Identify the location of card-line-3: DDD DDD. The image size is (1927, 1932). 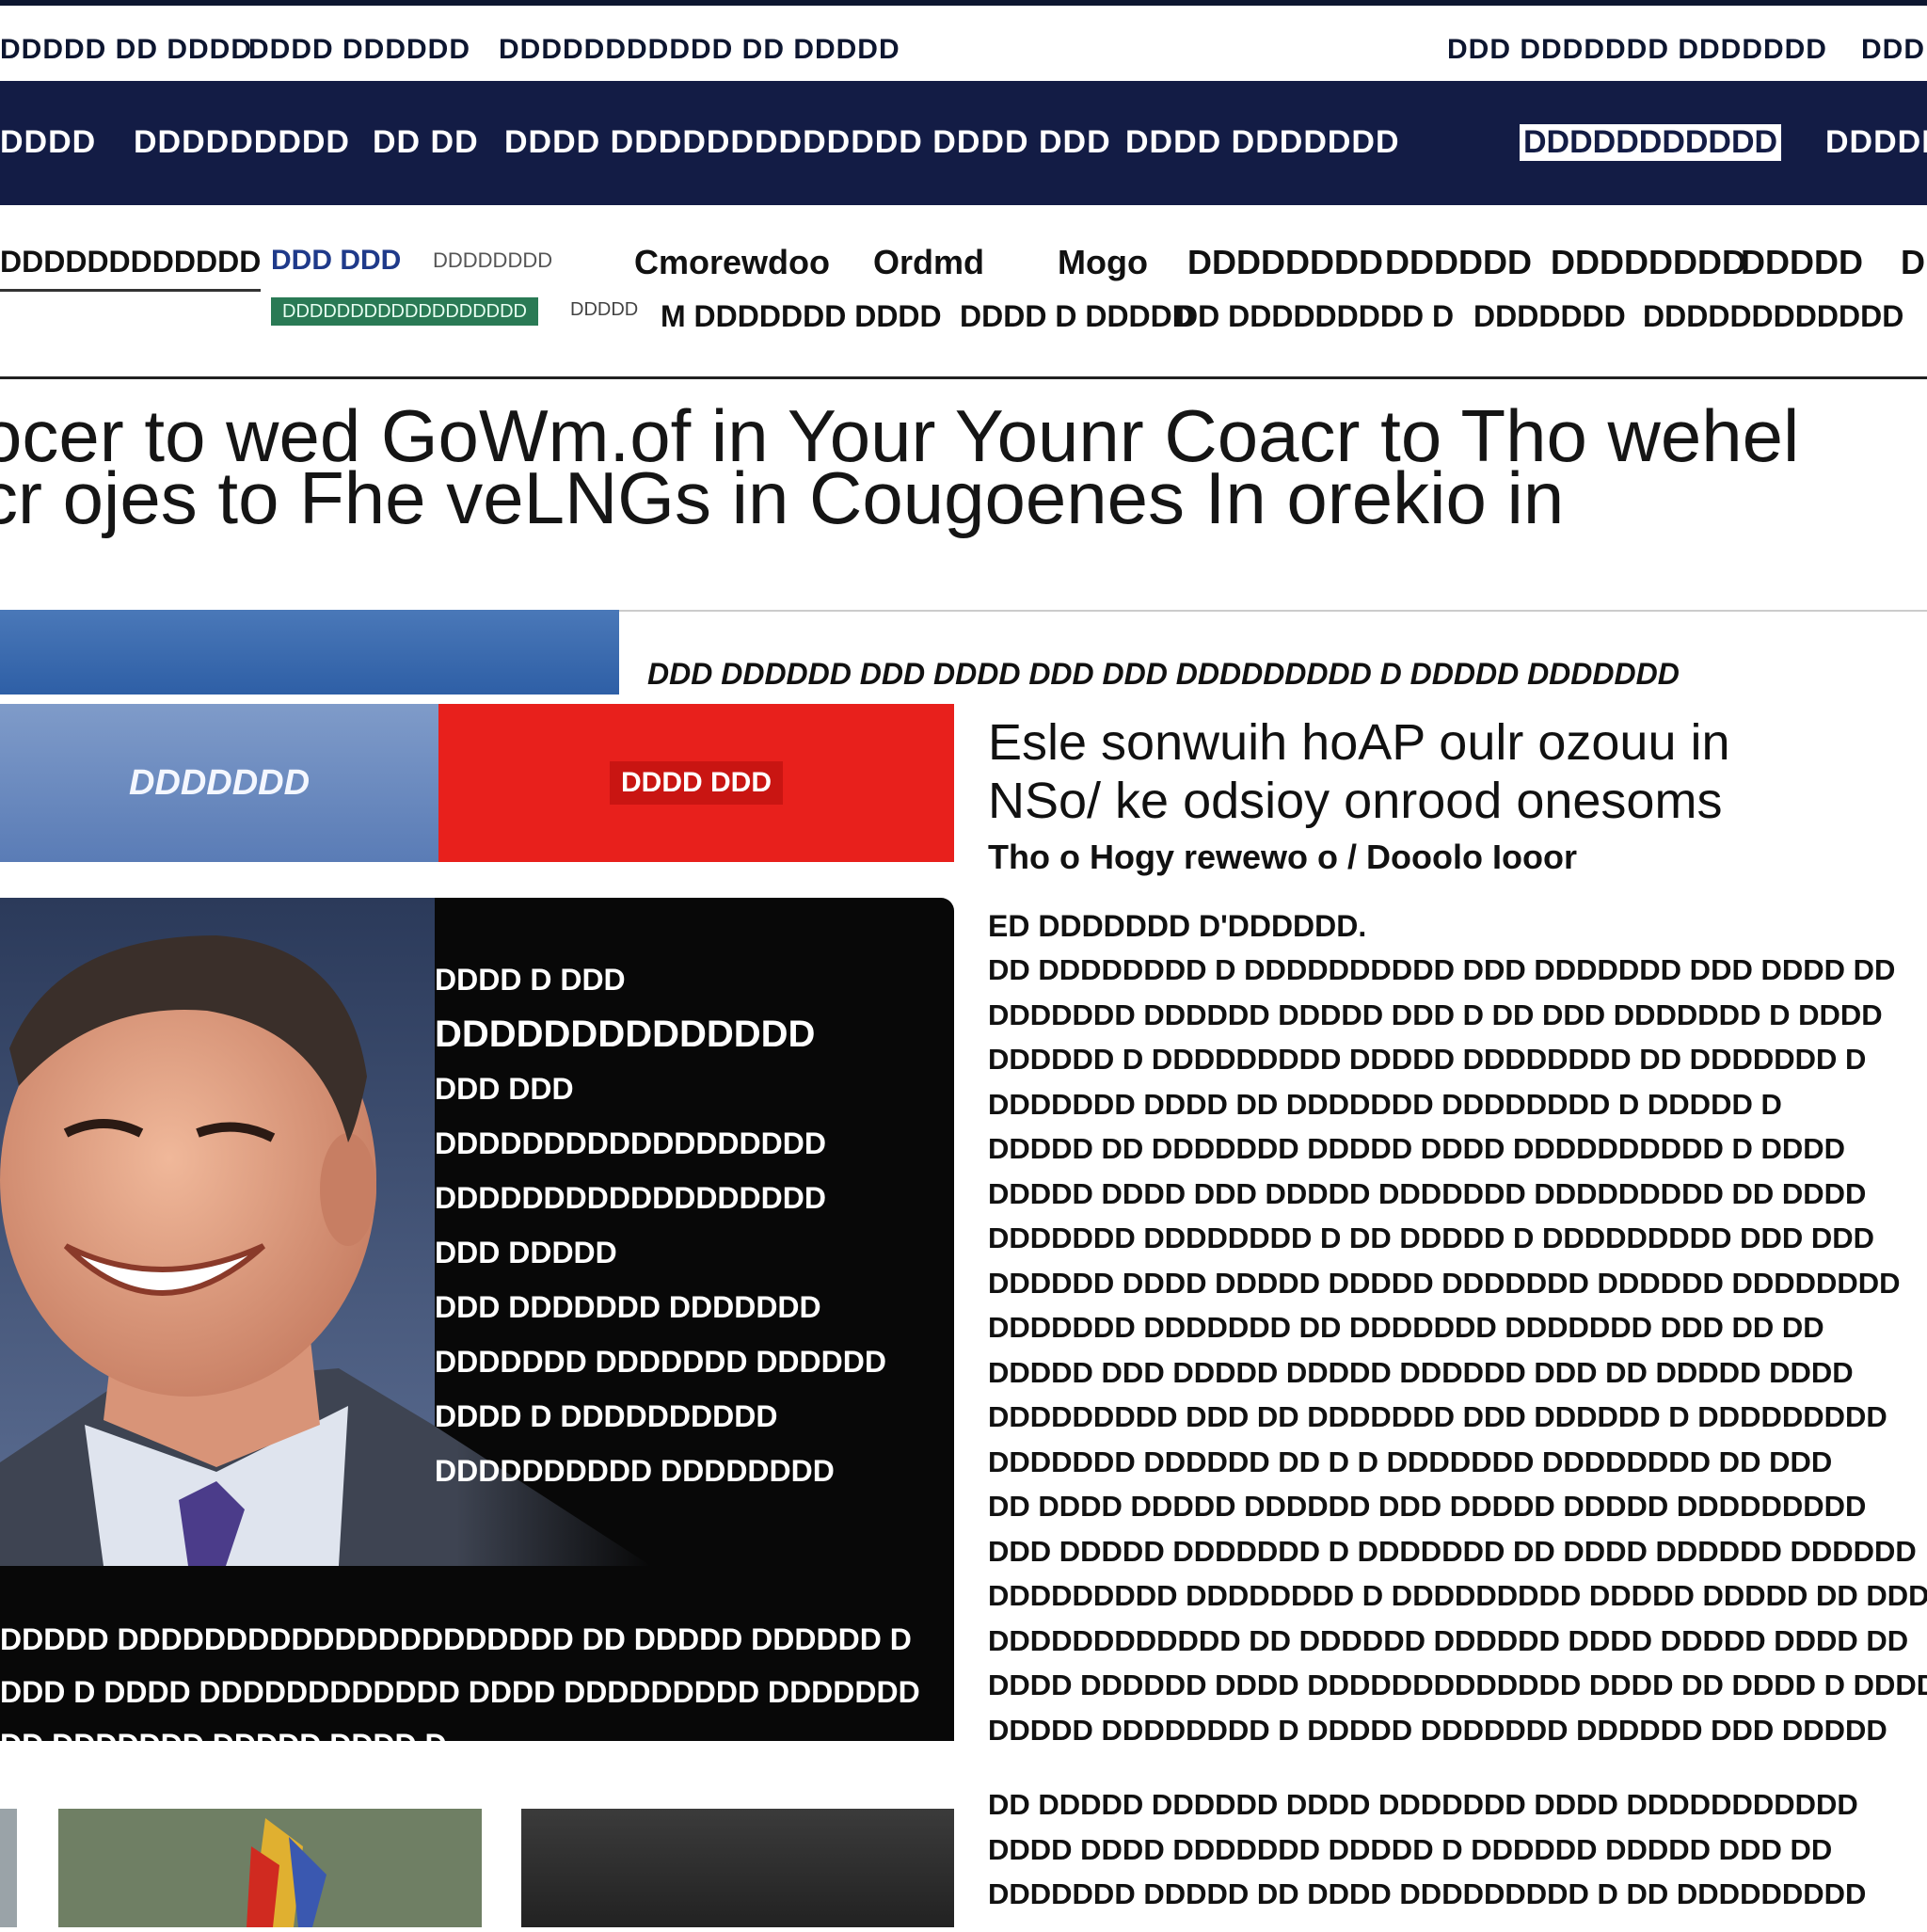
(504, 1089).